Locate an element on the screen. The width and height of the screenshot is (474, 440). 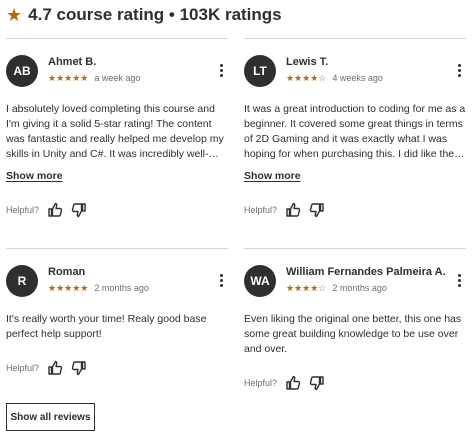
review-date: 4 weeks ago is located at coordinates (357, 78).